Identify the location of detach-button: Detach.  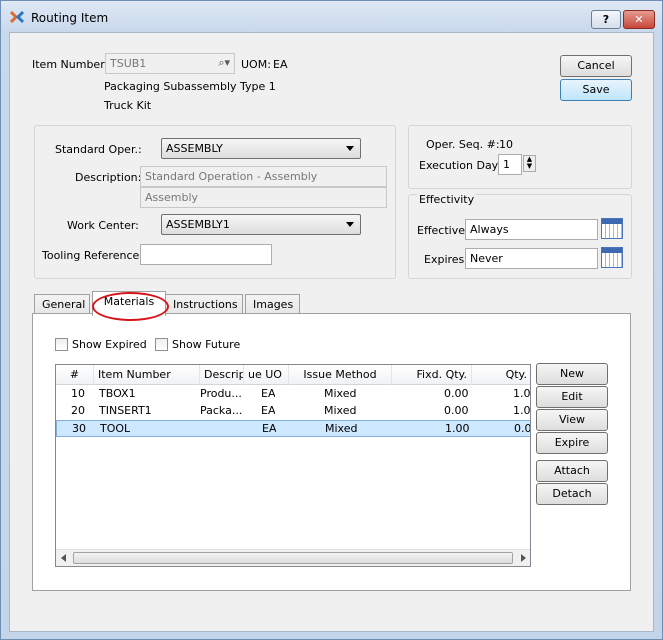
(572, 494).